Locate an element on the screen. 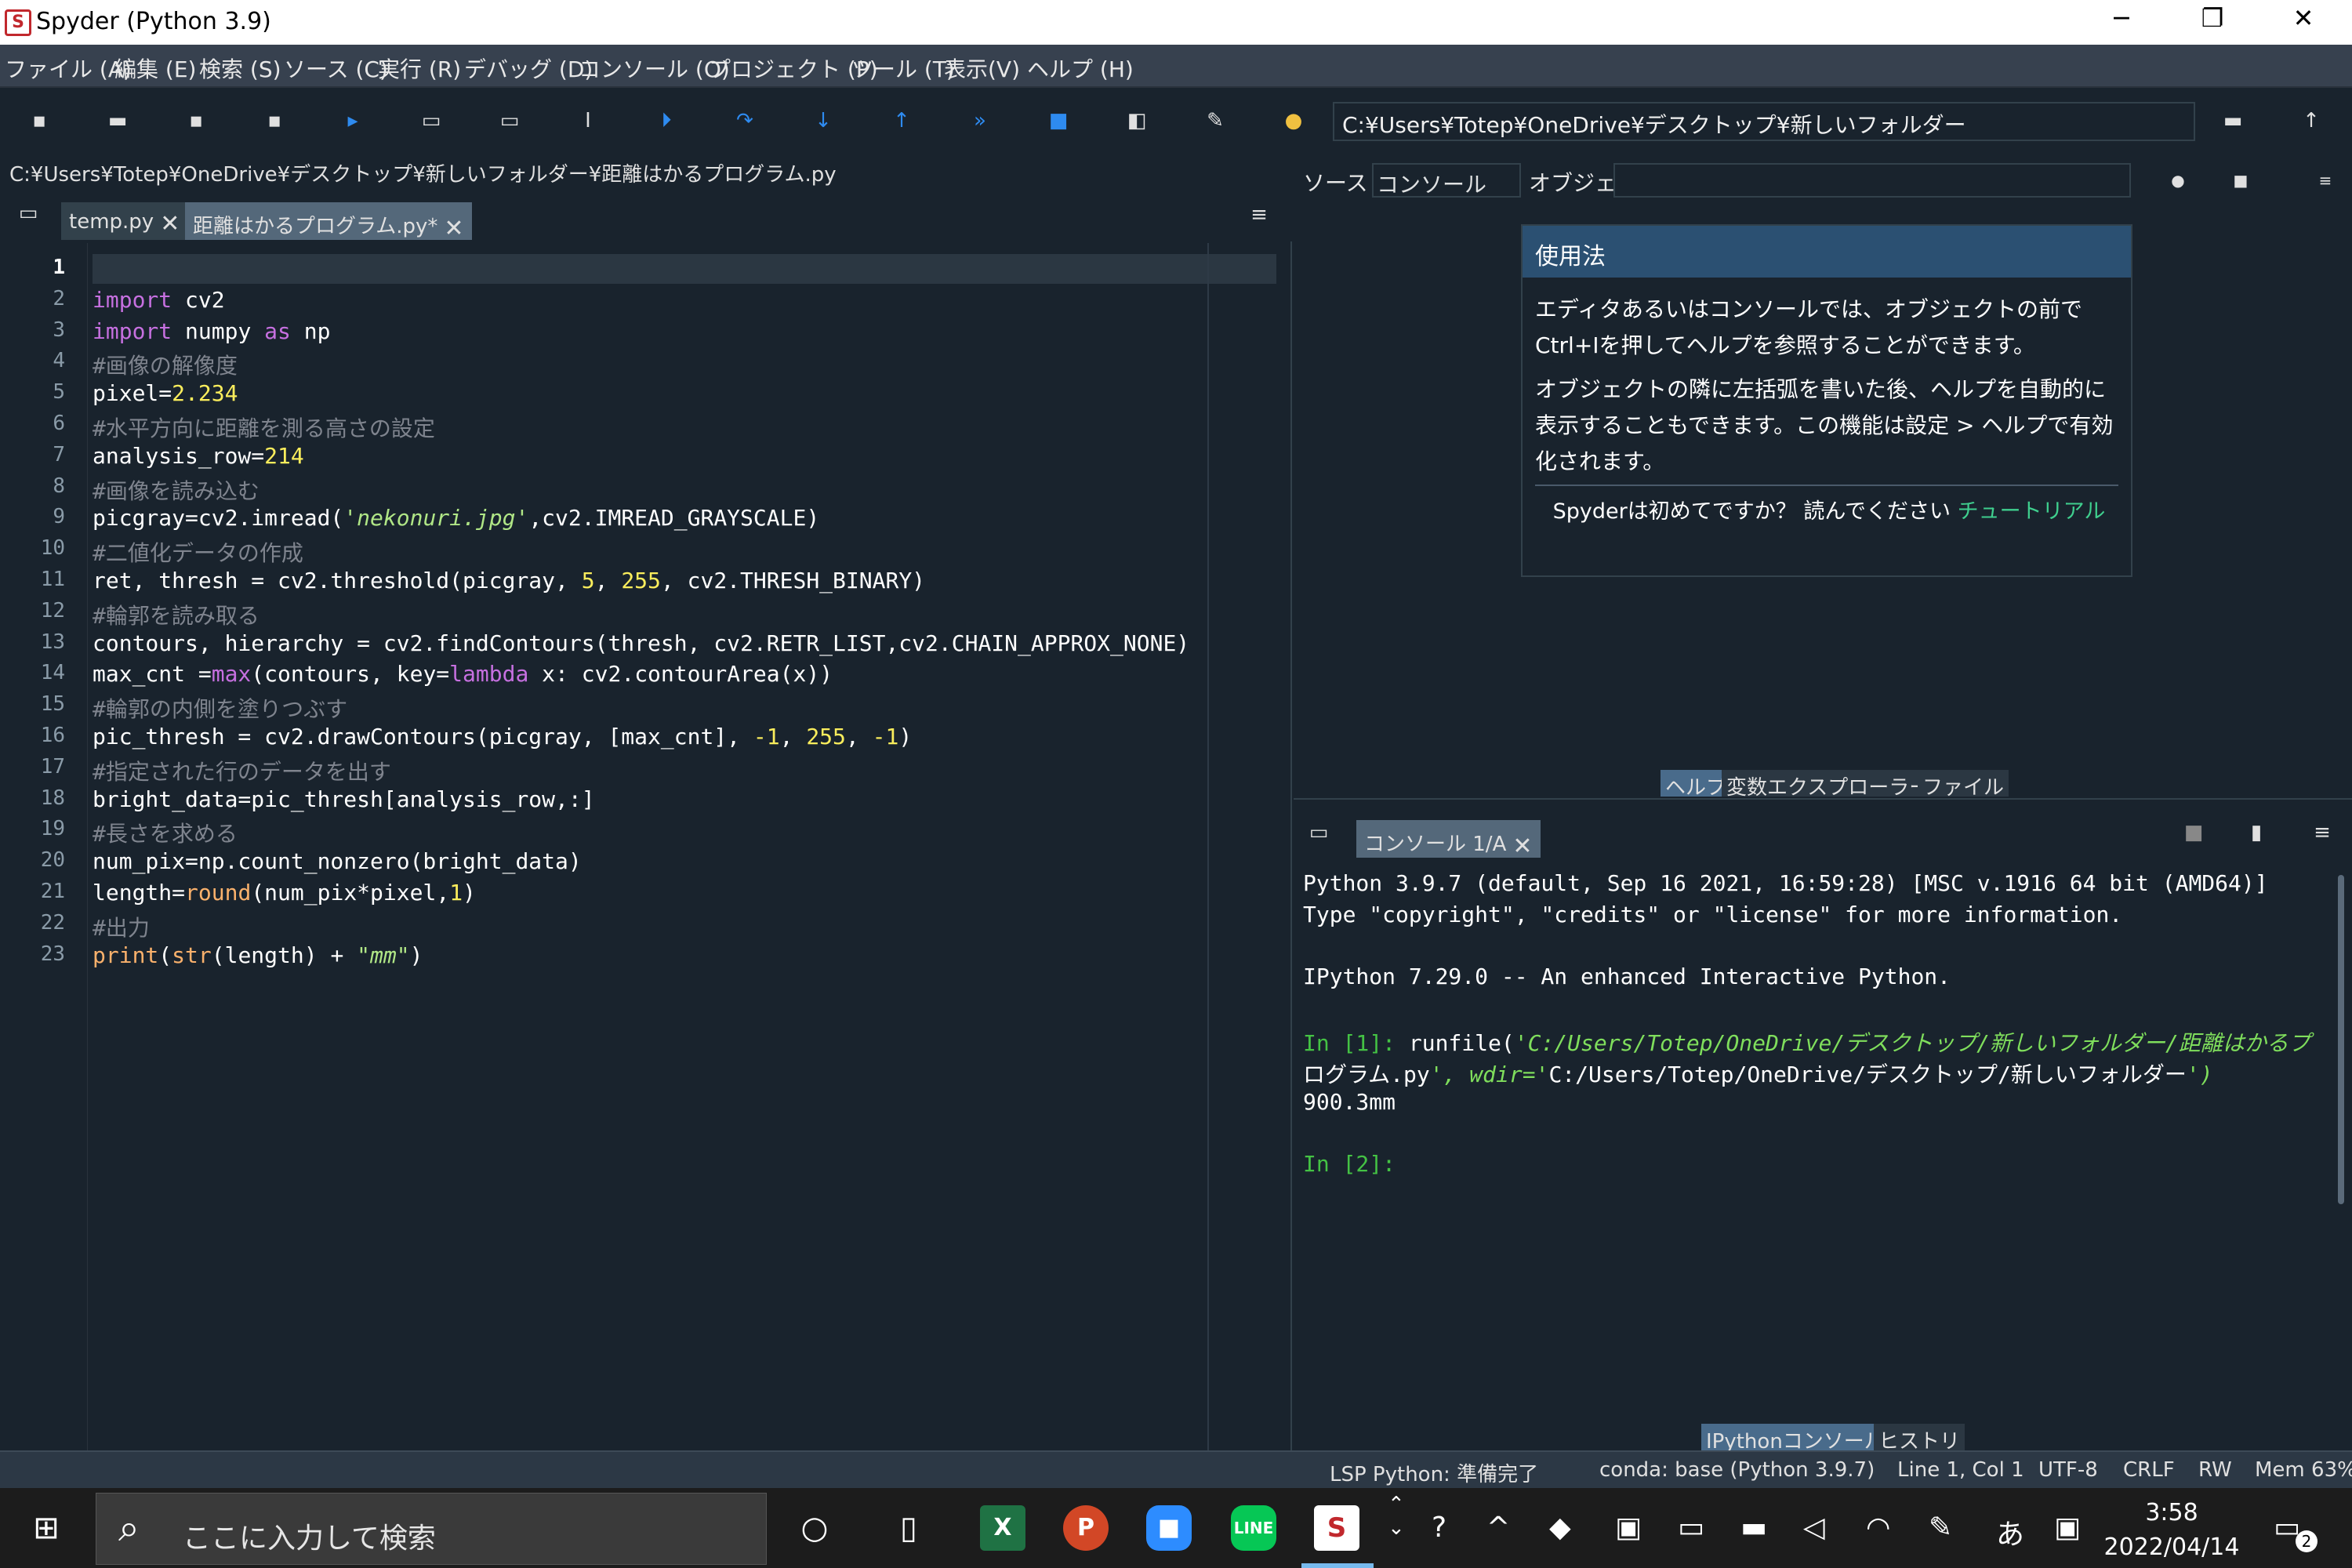 The height and width of the screenshot is (1568, 2352). menu-source: ソース (C) is located at coordinates (336, 68).